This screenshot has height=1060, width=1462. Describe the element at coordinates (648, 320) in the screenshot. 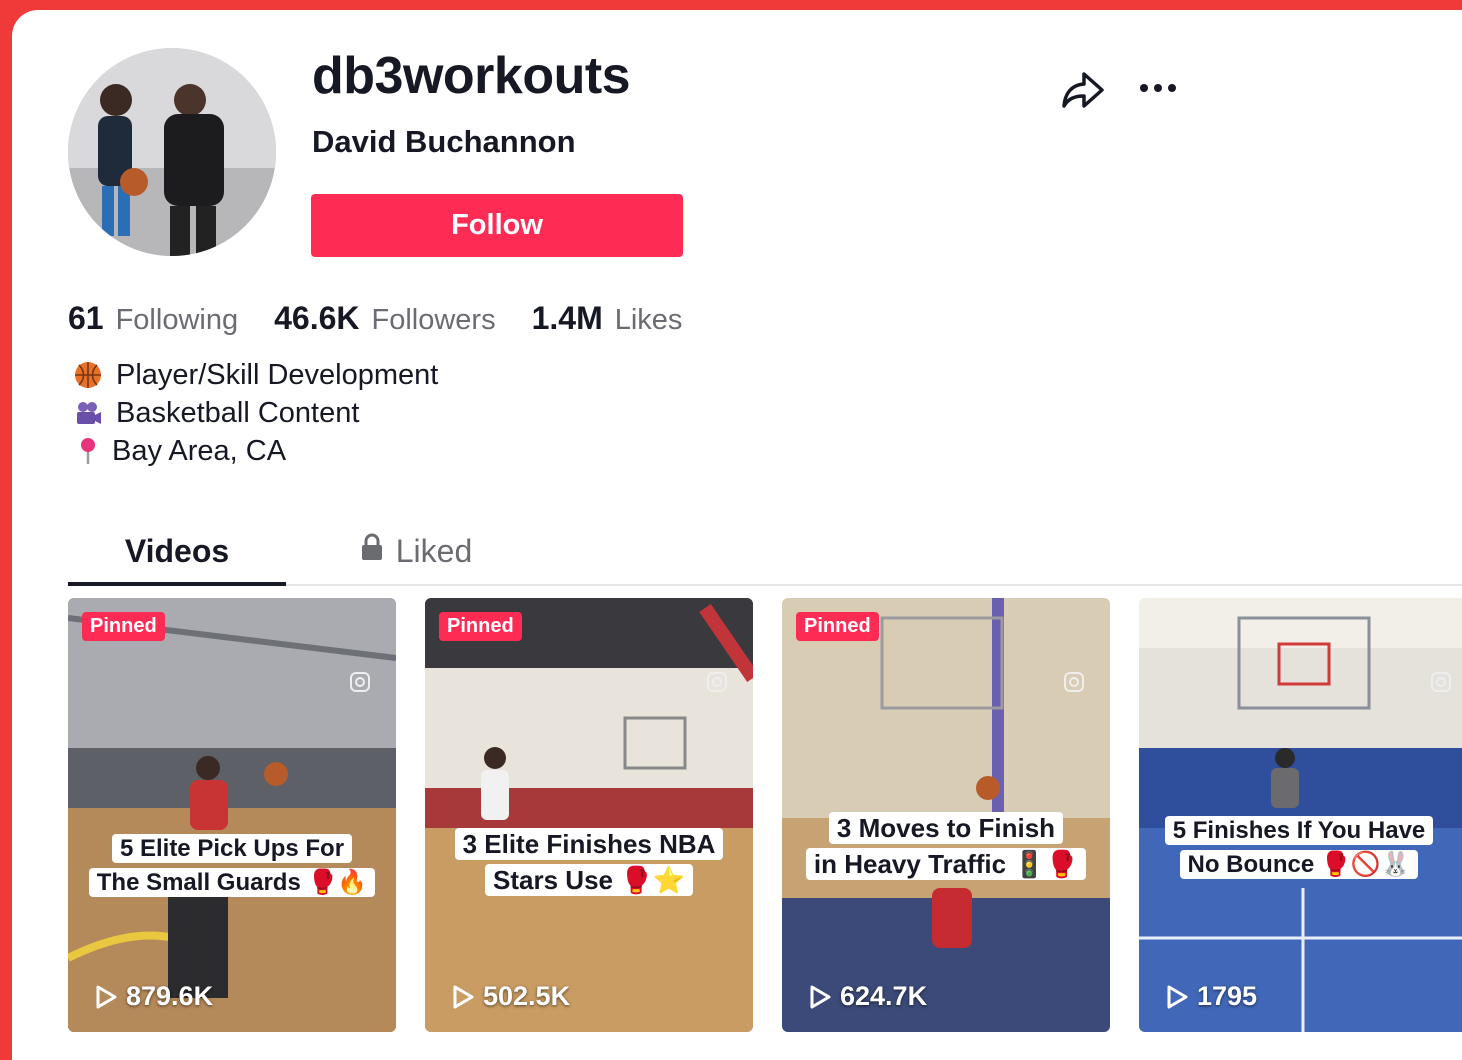

I see `likes-label: Likes` at that location.